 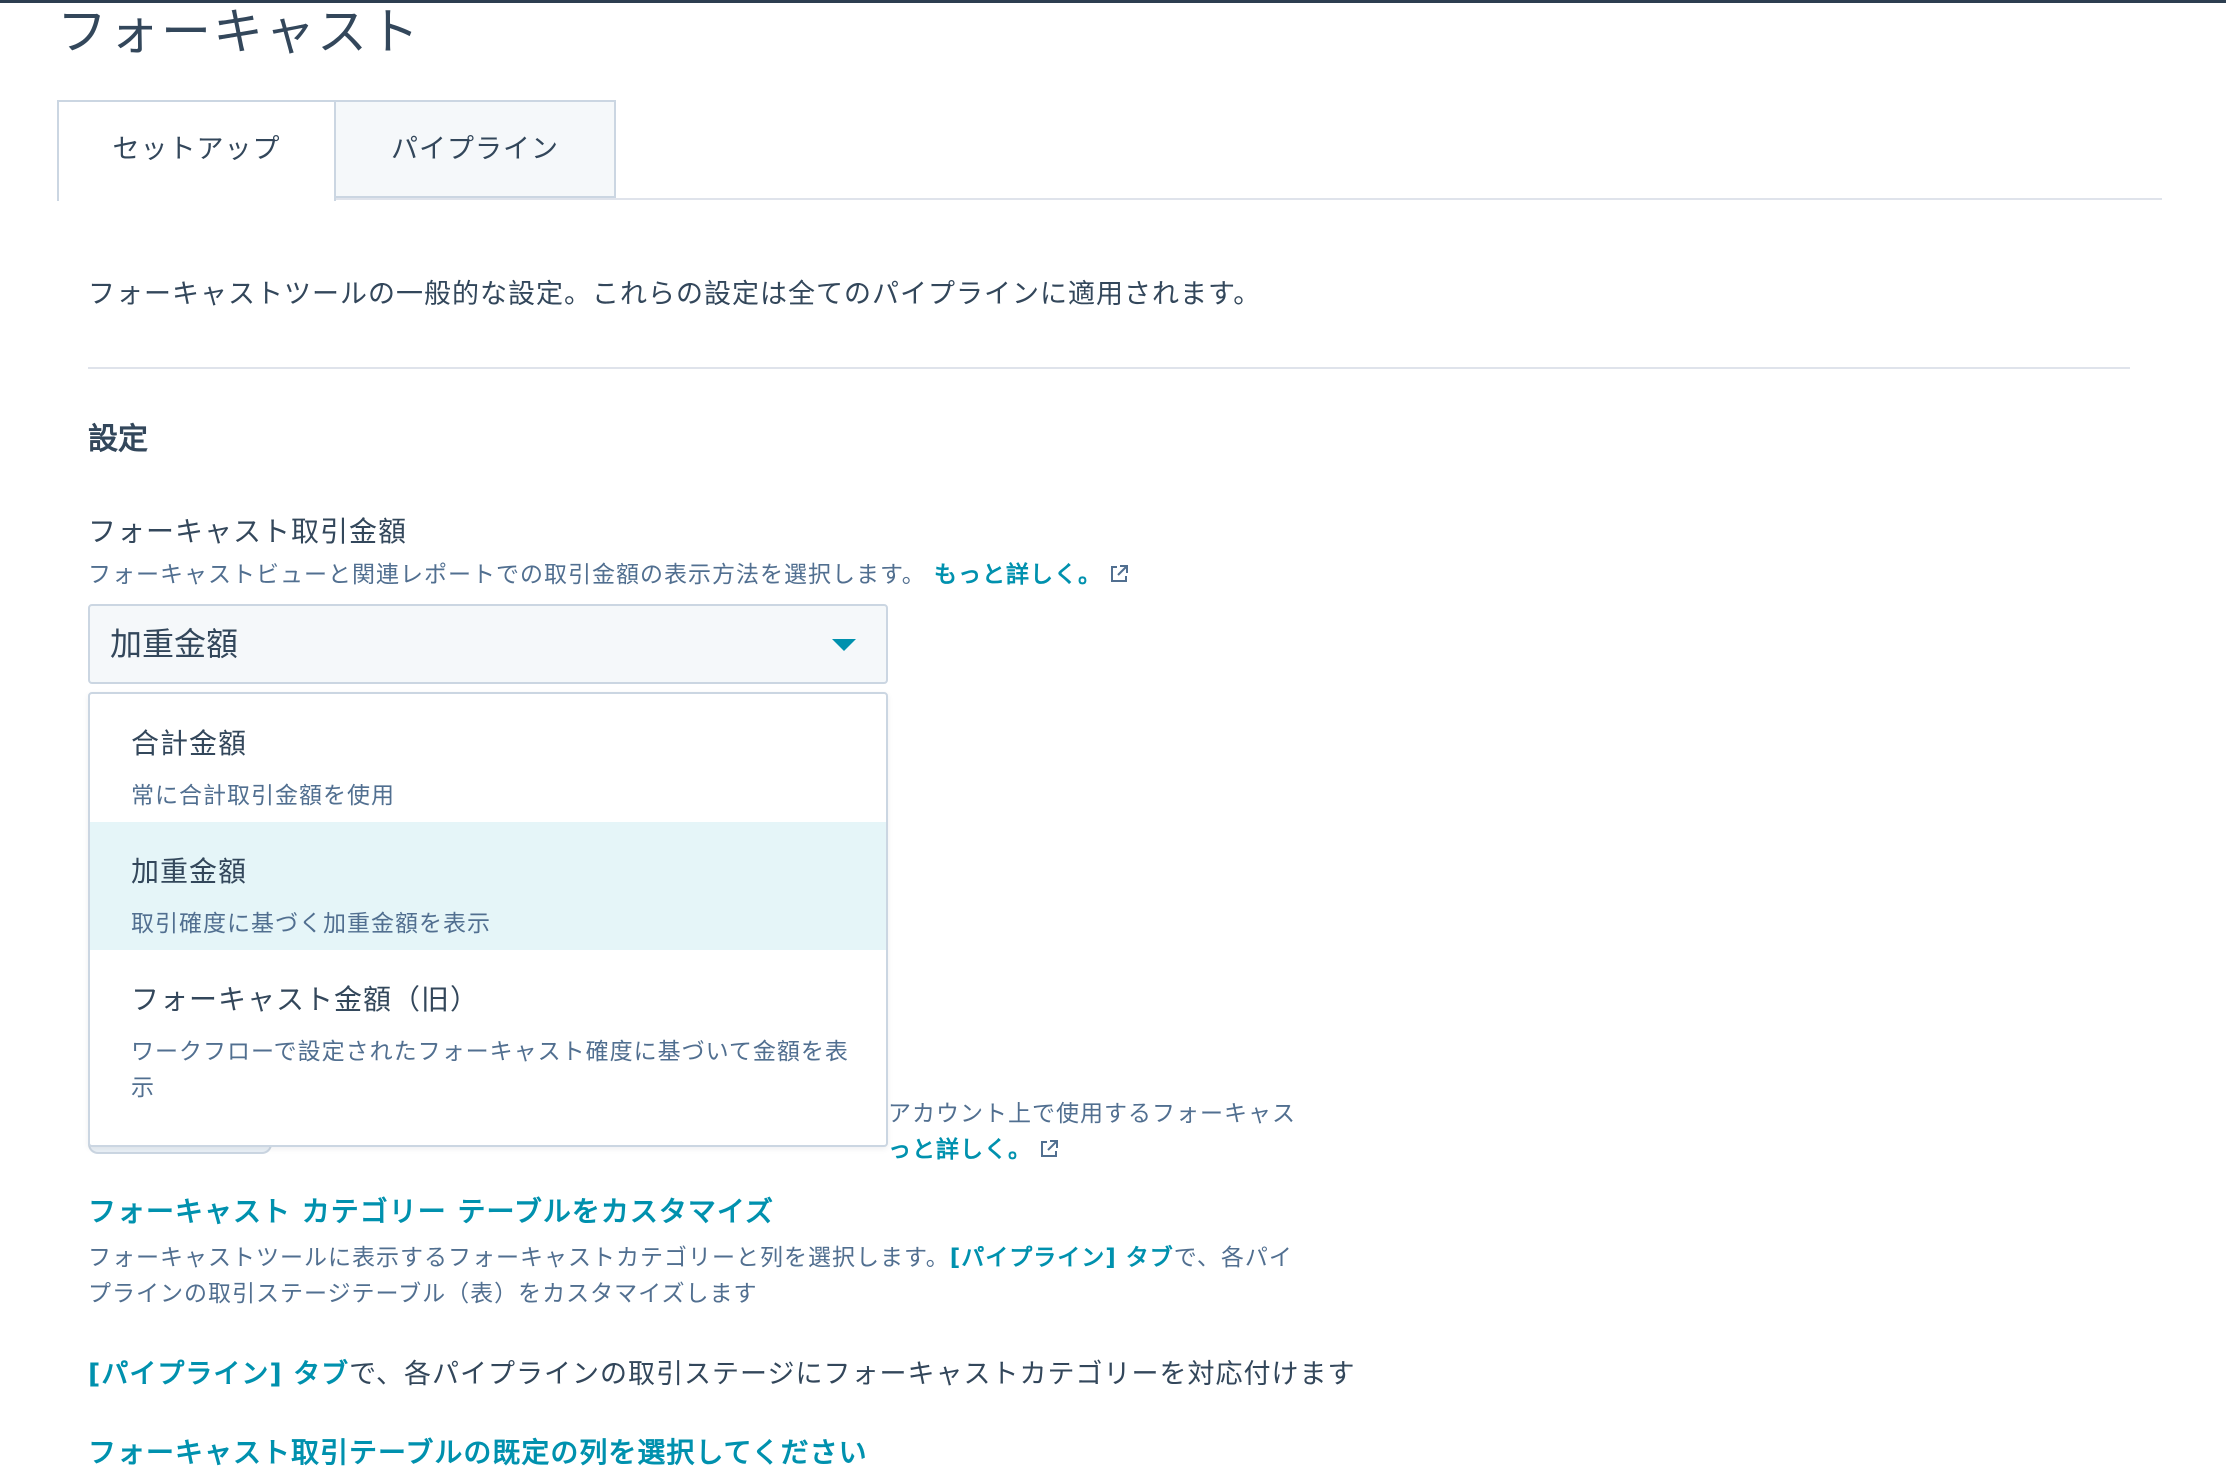 What do you see at coordinates (189, 871) in the screenshot?
I see `option-title: 加重金額` at bounding box center [189, 871].